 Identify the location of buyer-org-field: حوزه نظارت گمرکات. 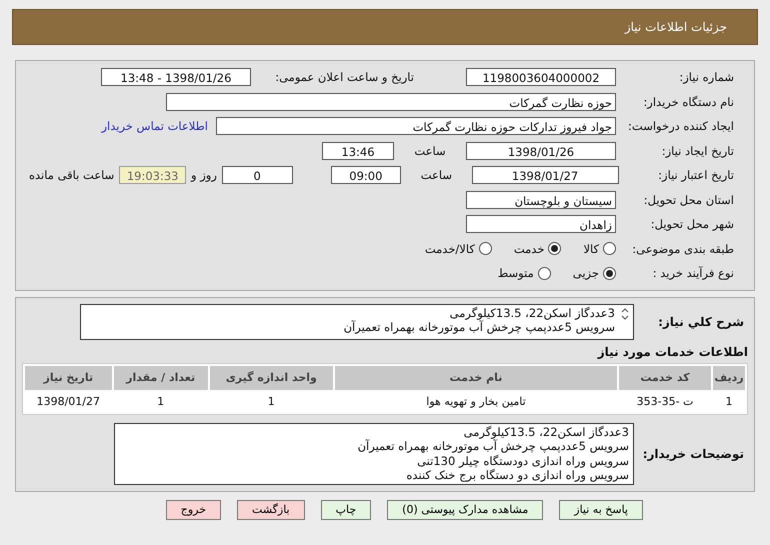
(391, 101).